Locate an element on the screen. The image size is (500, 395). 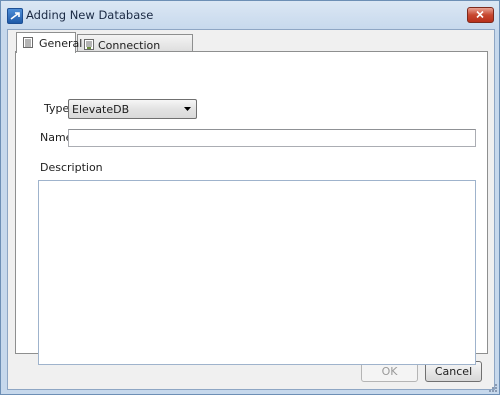
type-label: Type is located at coordinates (57, 108).